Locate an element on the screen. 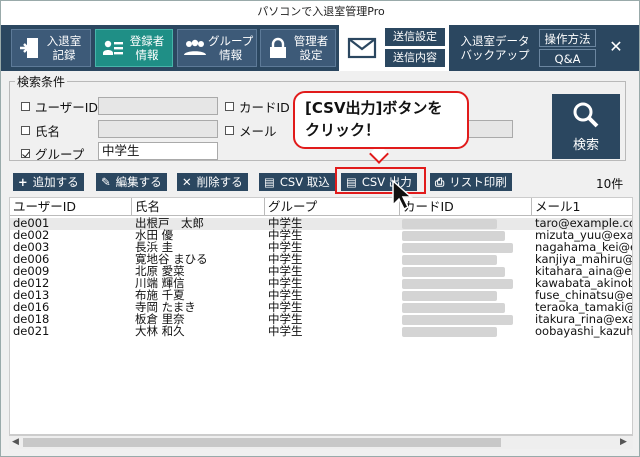 The width and height of the screenshot is (640, 457). add-button-label: 追加する is located at coordinates (55, 182).